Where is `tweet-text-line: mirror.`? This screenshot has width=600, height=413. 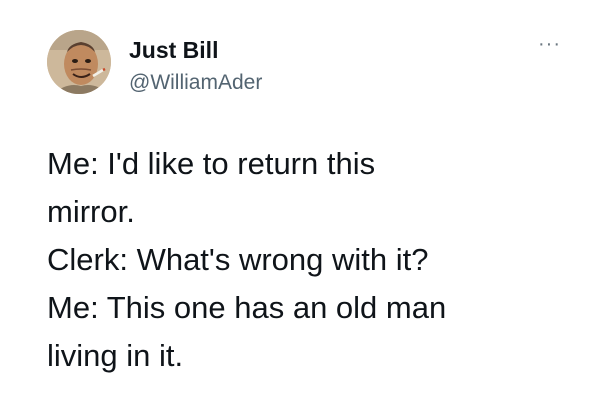
tweet-text-line: mirror. is located at coordinates (91, 211).